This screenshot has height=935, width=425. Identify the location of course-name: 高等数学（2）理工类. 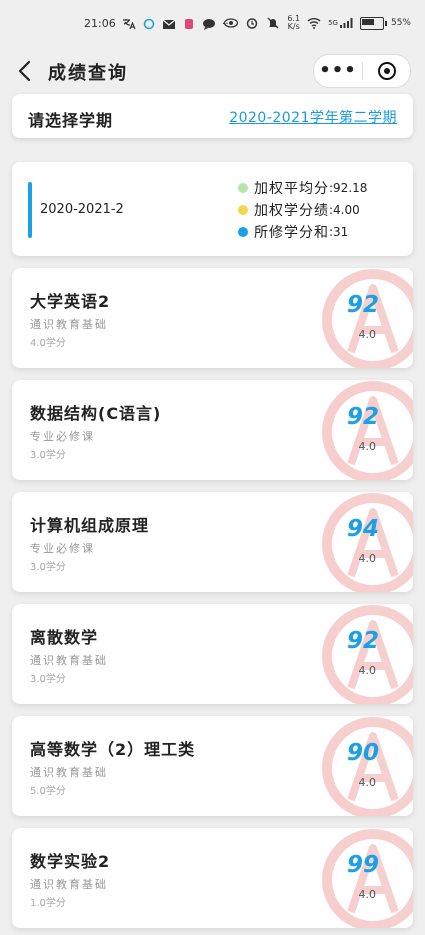
(113, 749).